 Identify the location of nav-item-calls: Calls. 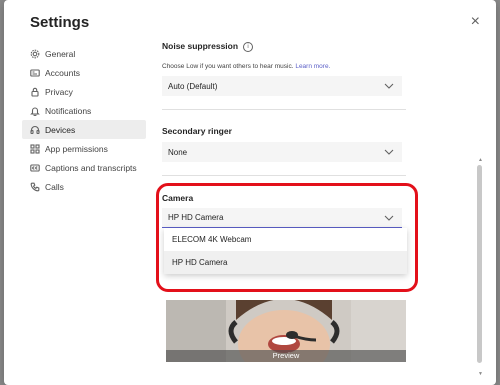
(84, 186).